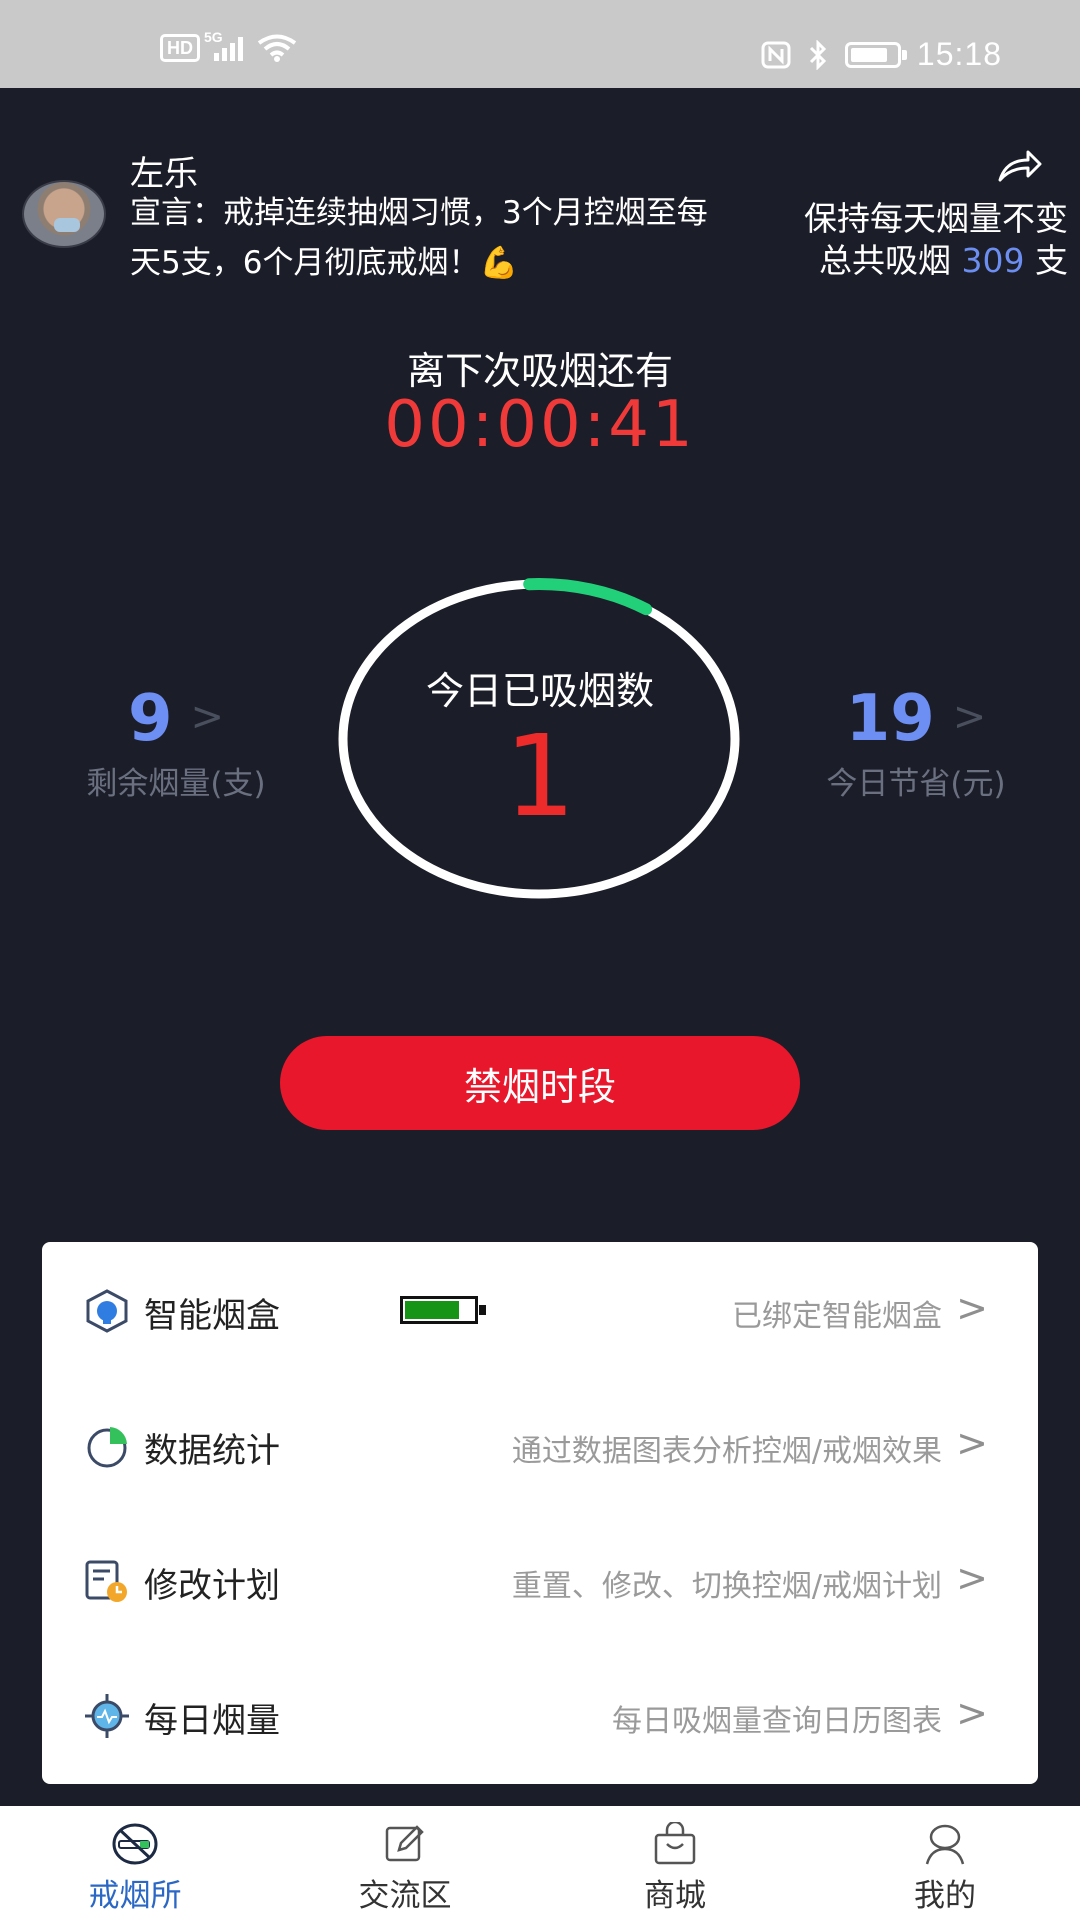  I want to click on daily-target-icon, so click(107, 1716).